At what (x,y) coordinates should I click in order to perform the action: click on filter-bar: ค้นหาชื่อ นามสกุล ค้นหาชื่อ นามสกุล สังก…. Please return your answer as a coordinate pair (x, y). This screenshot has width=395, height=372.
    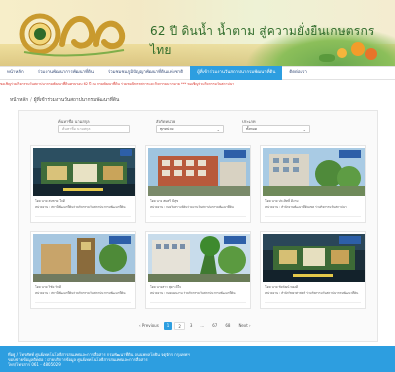
    Looking at the image, I should click on (183, 129).